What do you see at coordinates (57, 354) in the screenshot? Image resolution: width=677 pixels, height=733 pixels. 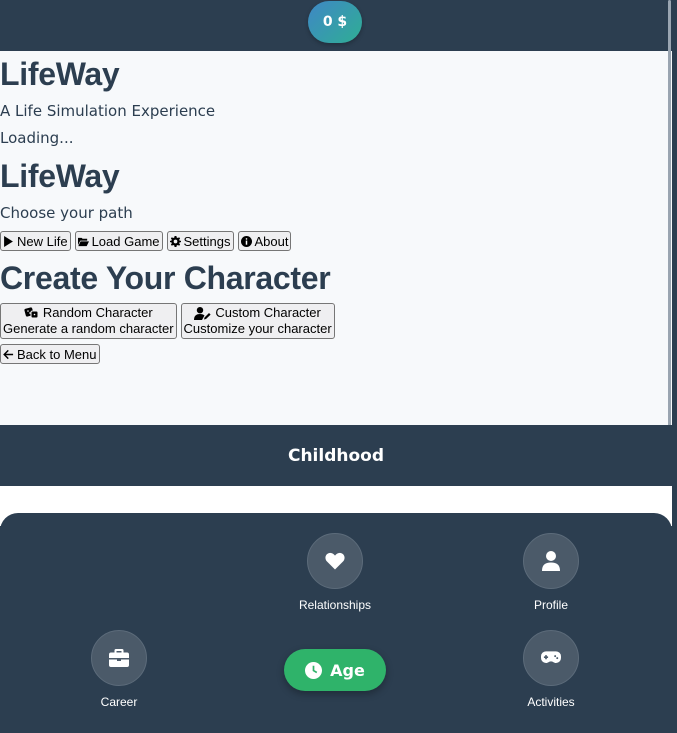 I see `back-to-menu-label: Back to Menu` at bounding box center [57, 354].